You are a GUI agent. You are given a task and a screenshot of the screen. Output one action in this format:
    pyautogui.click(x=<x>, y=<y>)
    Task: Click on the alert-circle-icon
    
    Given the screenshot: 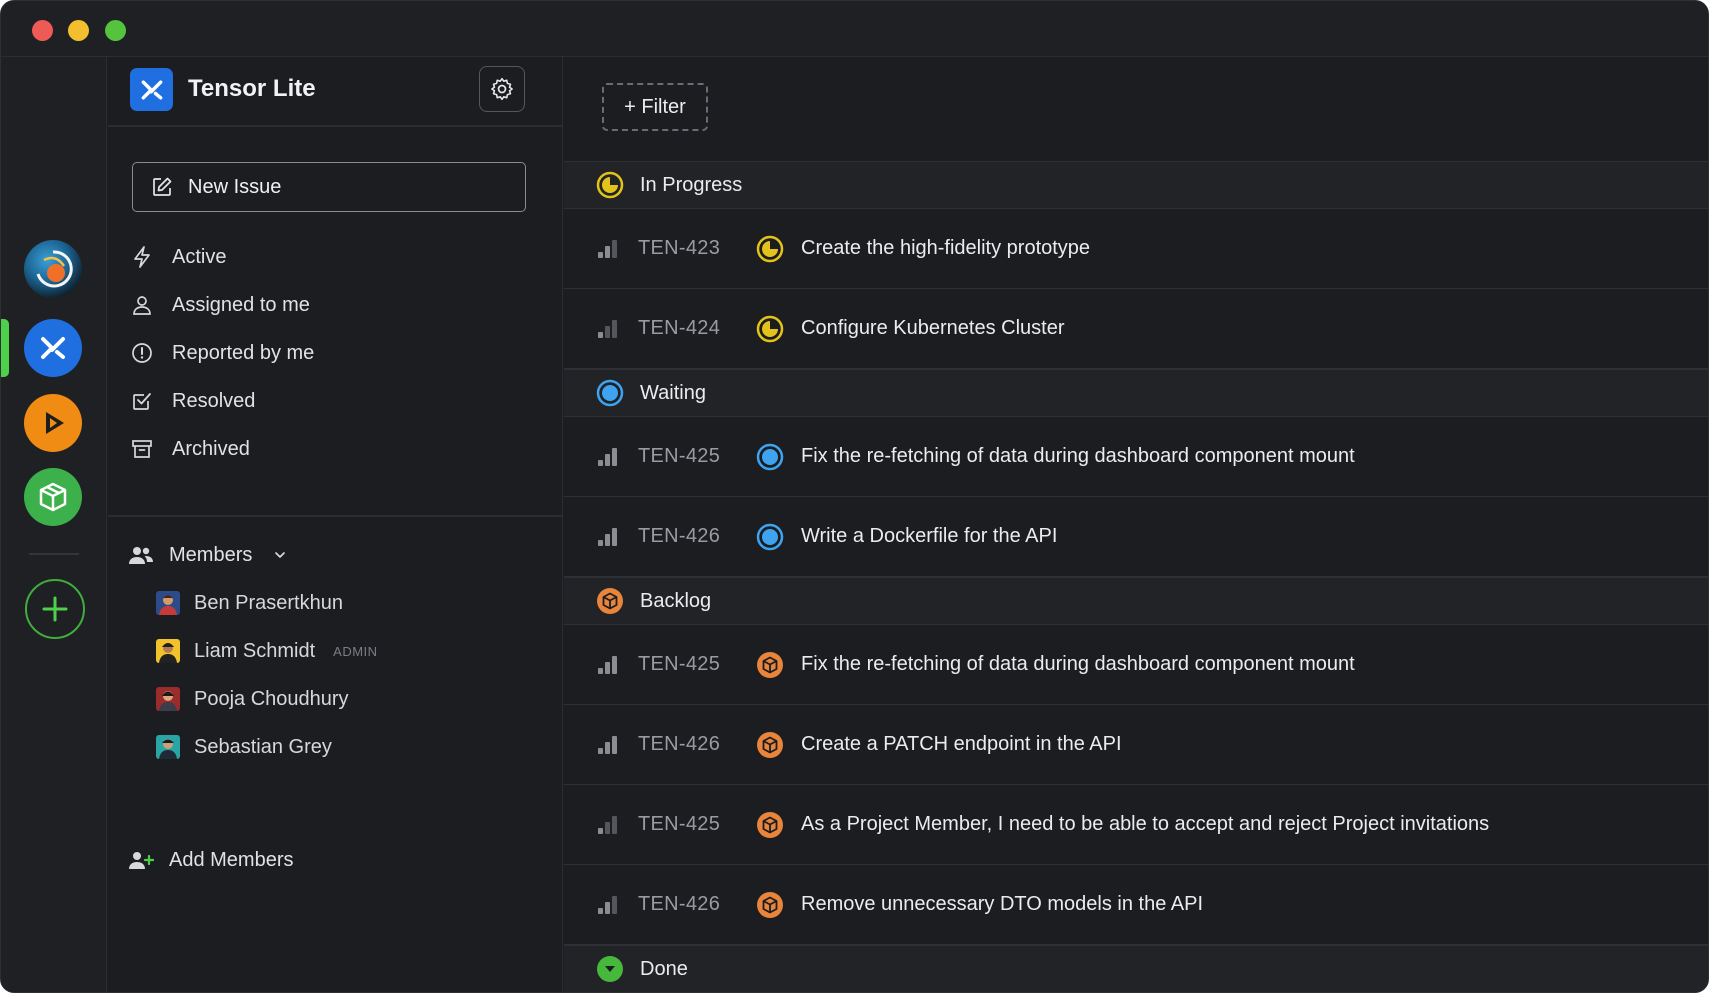 What is the action you would take?
    pyautogui.click(x=142, y=353)
    